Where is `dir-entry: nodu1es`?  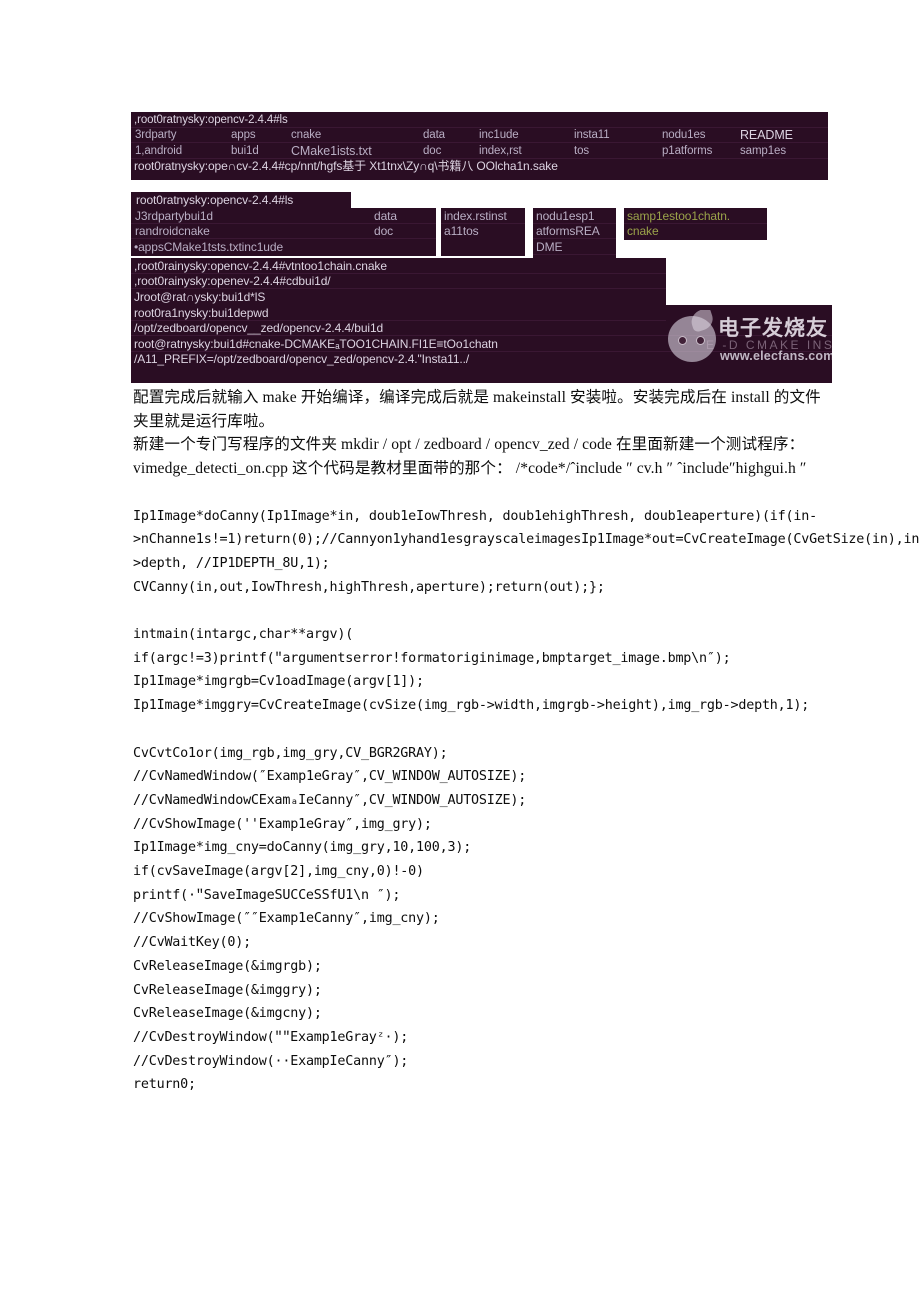 dir-entry: nodu1es is located at coordinates (684, 135).